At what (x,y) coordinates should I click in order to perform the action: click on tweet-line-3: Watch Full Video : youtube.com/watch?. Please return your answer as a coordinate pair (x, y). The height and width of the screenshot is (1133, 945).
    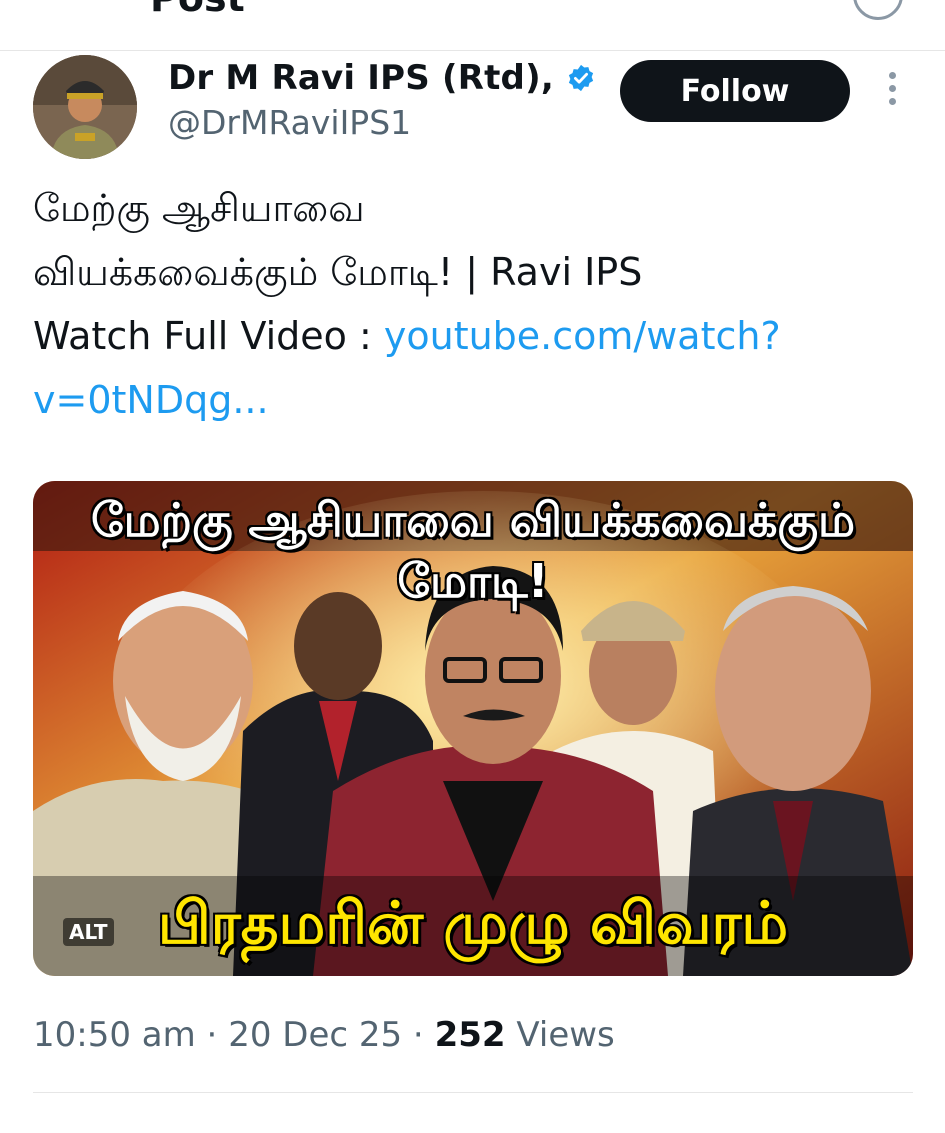
    Looking at the image, I should click on (473, 336).